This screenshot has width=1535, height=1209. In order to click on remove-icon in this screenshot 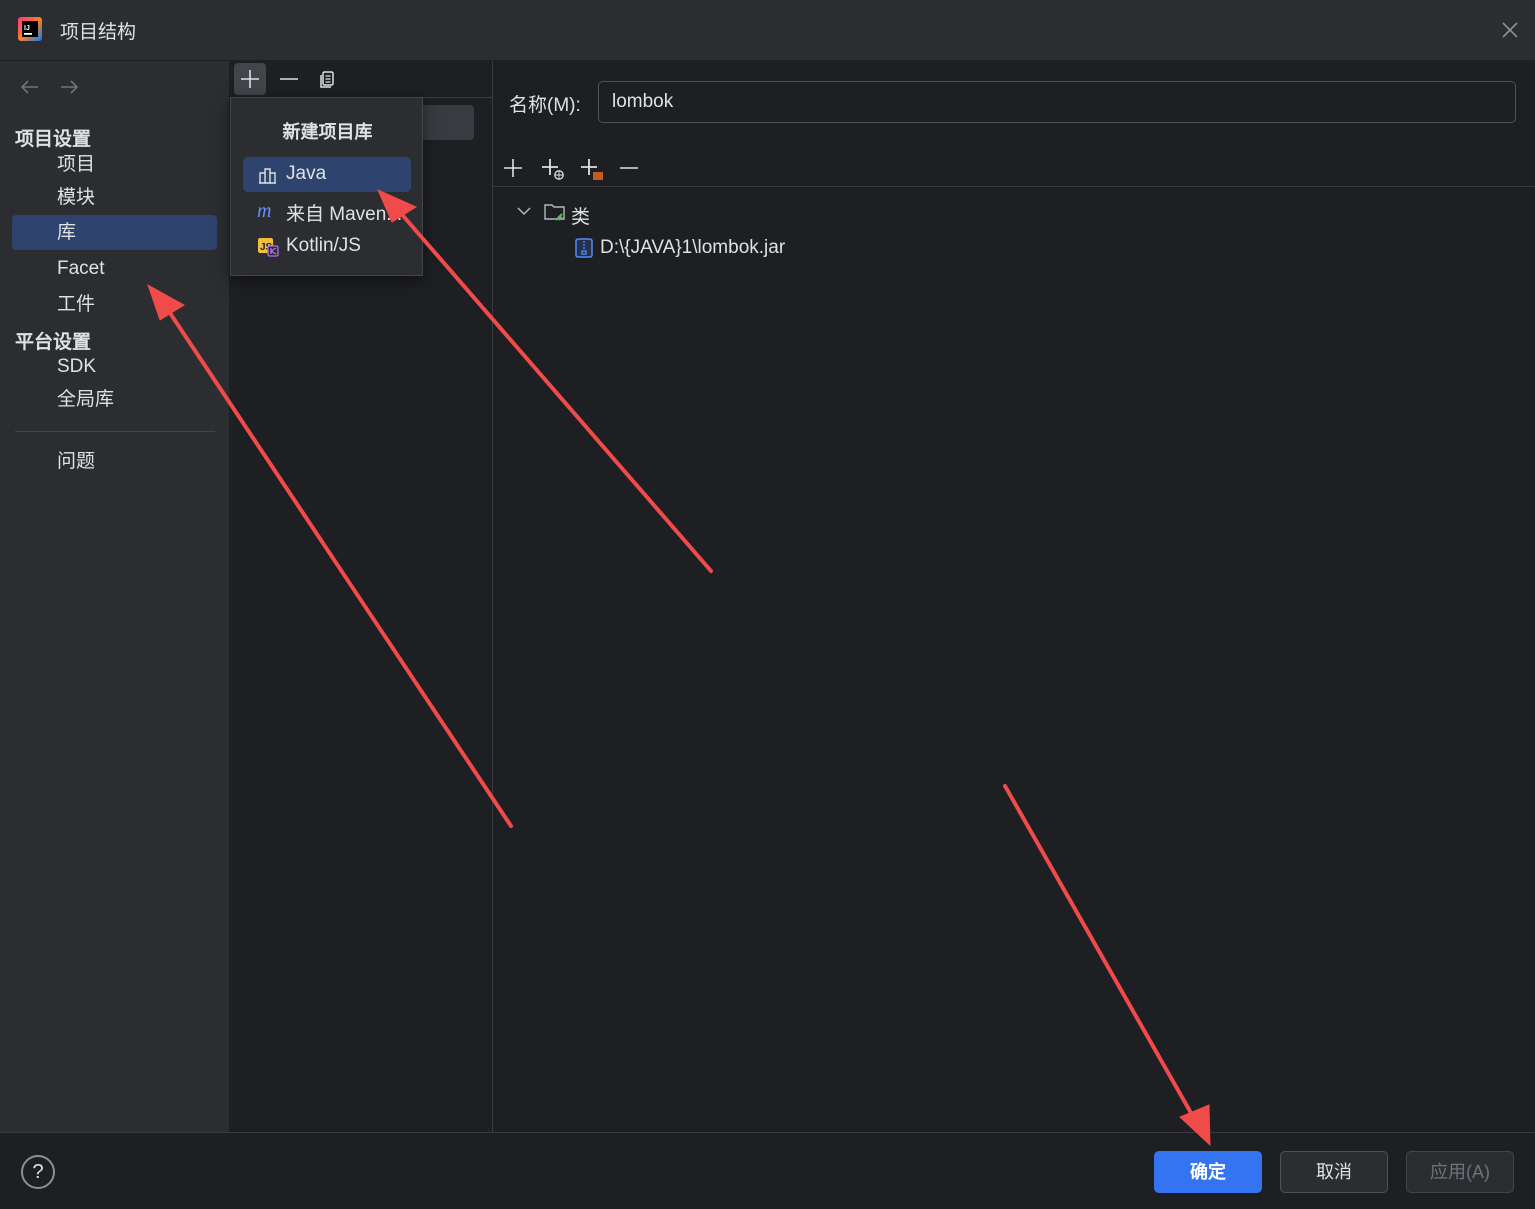, I will do `click(629, 168)`.